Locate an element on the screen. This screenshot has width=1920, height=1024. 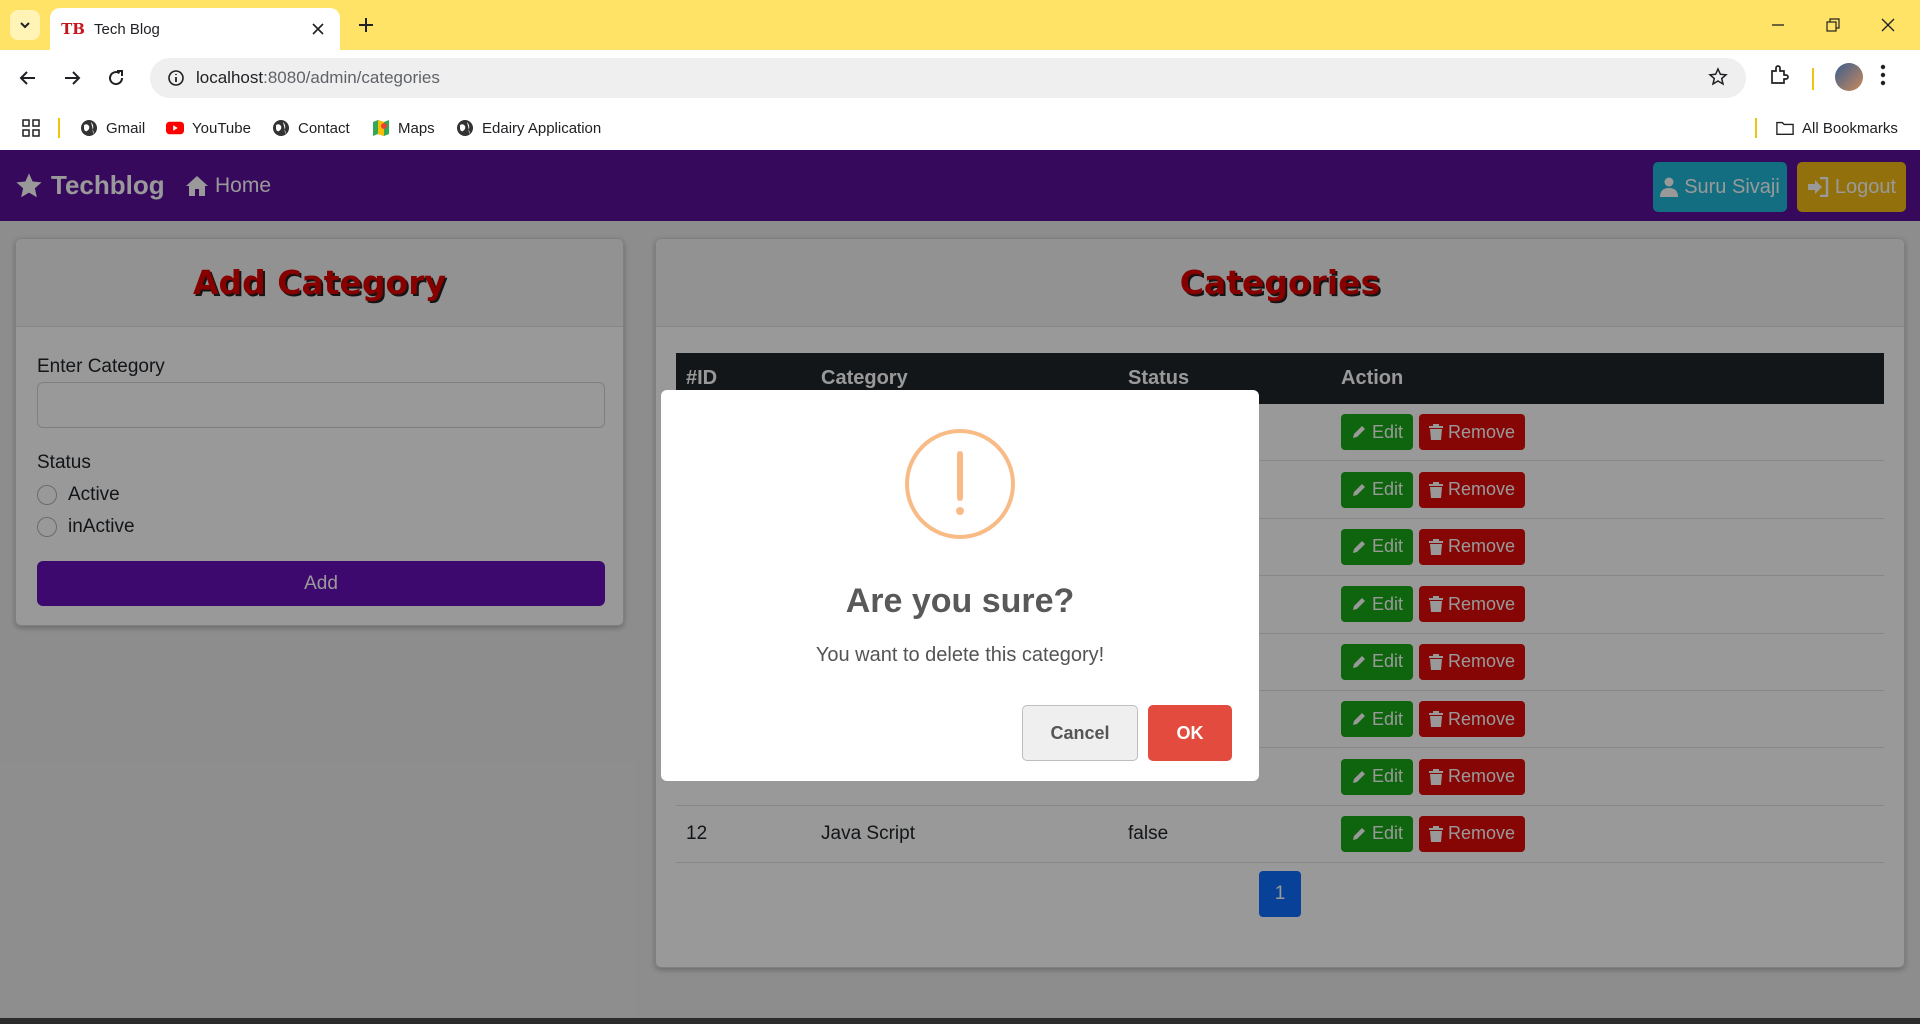
warning-icon is located at coordinates (960, 484).